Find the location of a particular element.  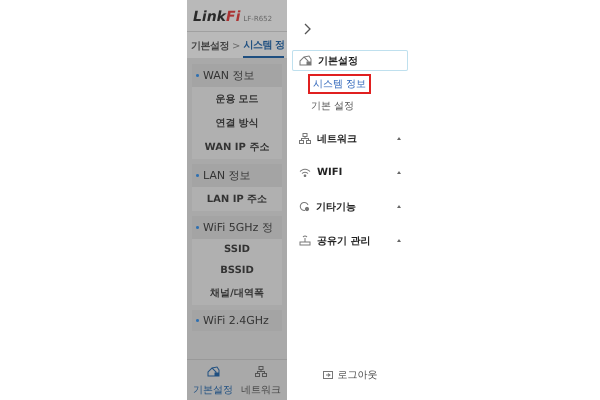

section-header: WiFi 5GHz 정 is located at coordinates (237, 227).